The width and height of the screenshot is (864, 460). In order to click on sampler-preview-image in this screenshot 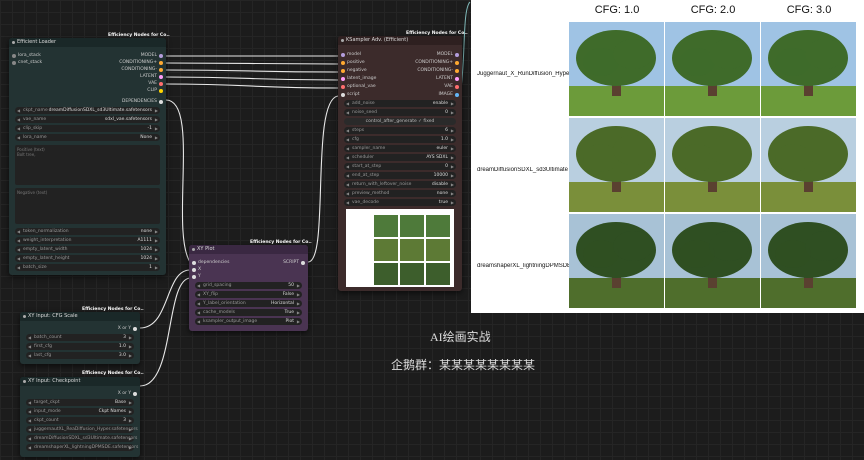, I will do `click(400, 248)`.